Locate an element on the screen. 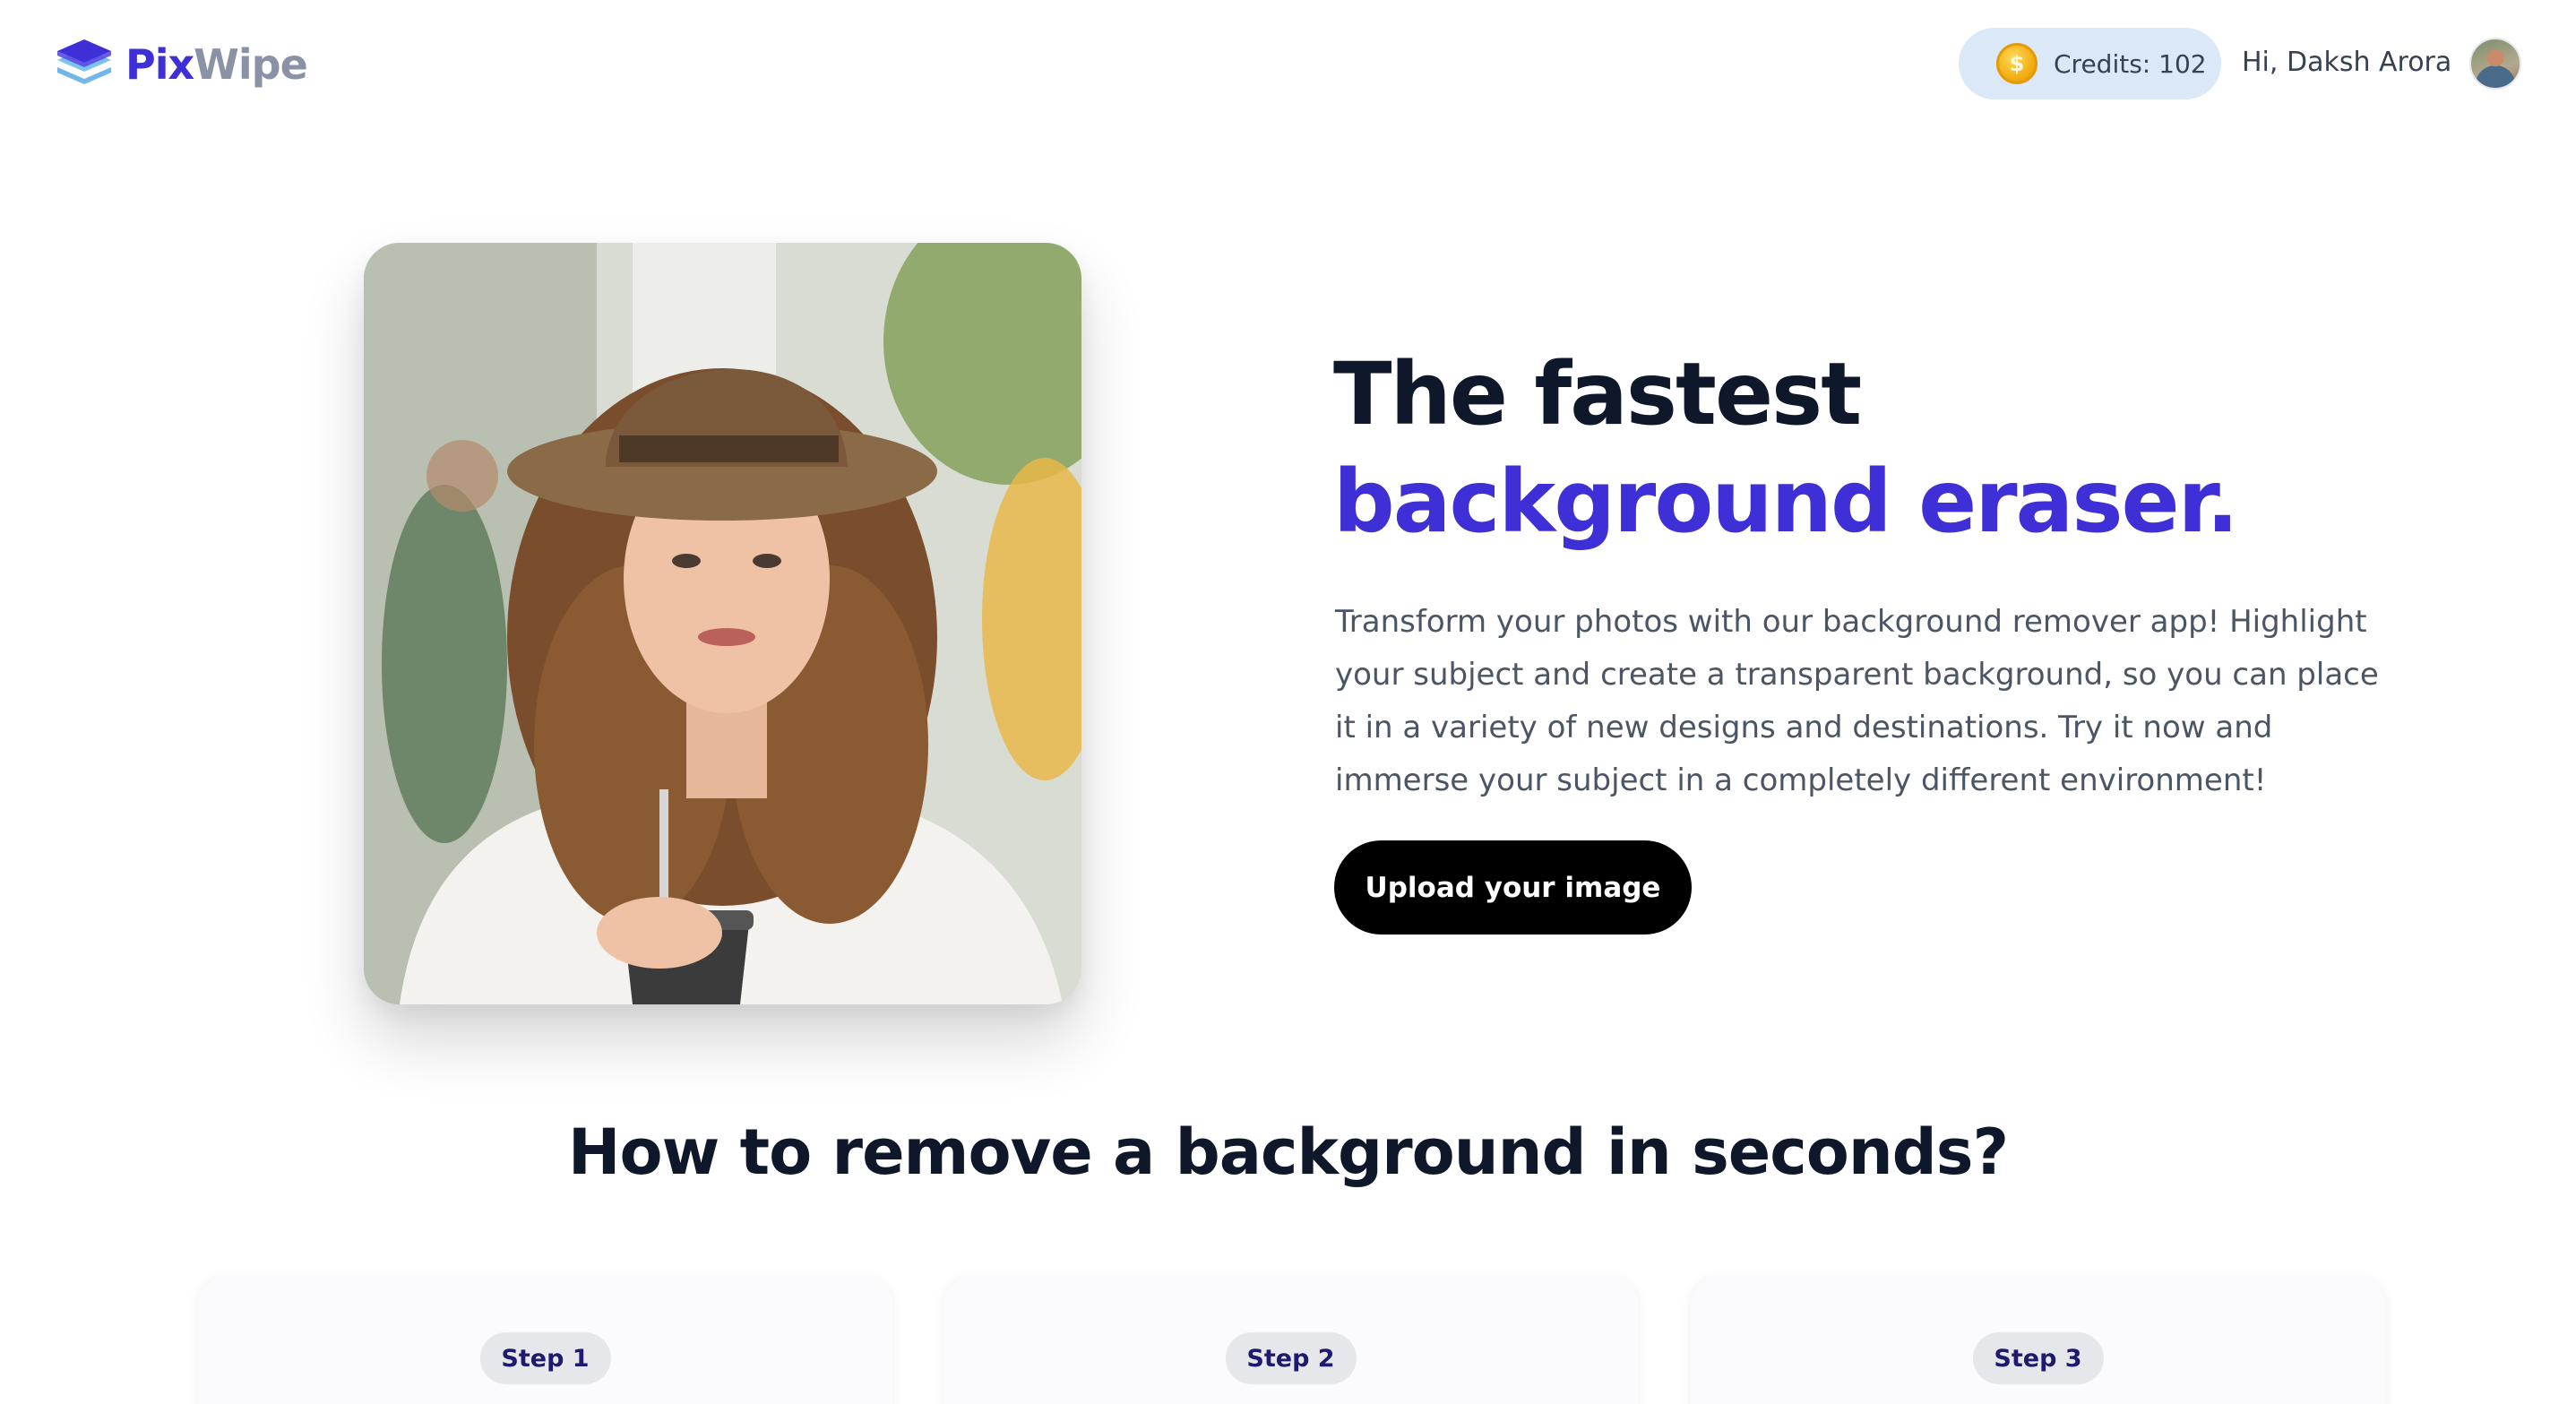 This screenshot has height=1404, width=2576. logo-text: PixWipe is located at coordinates (217, 64).